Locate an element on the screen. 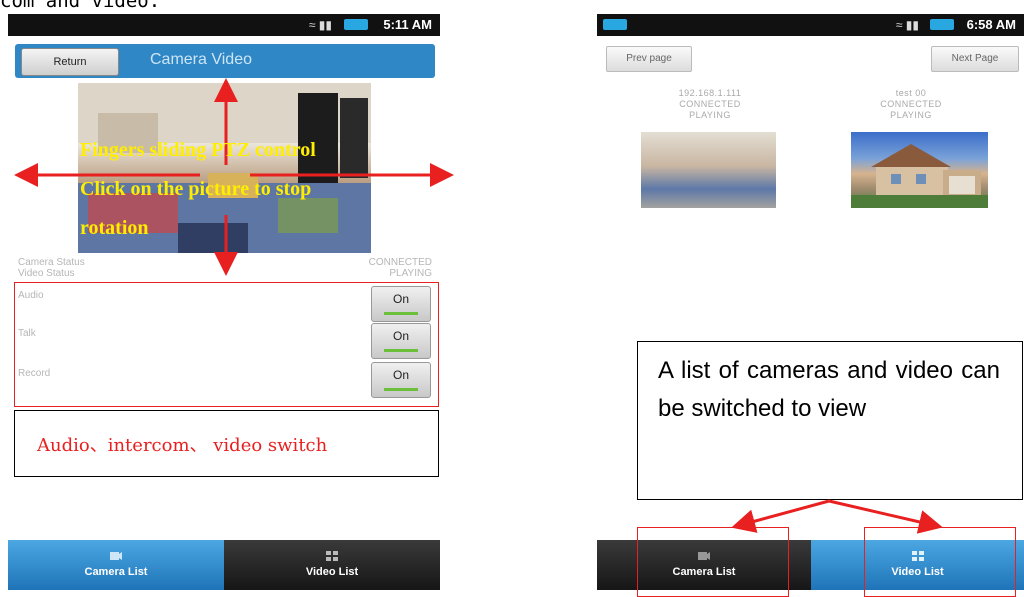  video-list-tab-highlight is located at coordinates (940, 562).